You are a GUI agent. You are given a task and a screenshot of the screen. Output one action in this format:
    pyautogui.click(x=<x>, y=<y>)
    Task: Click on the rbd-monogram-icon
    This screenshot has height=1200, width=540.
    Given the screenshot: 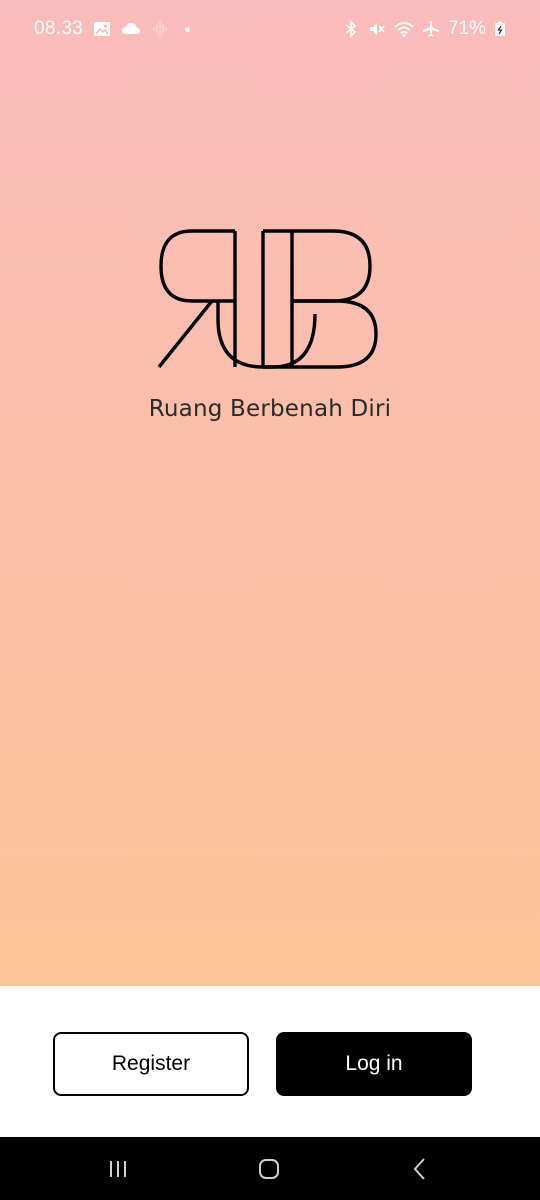 What is the action you would take?
    pyautogui.click(x=267, y=299)
    